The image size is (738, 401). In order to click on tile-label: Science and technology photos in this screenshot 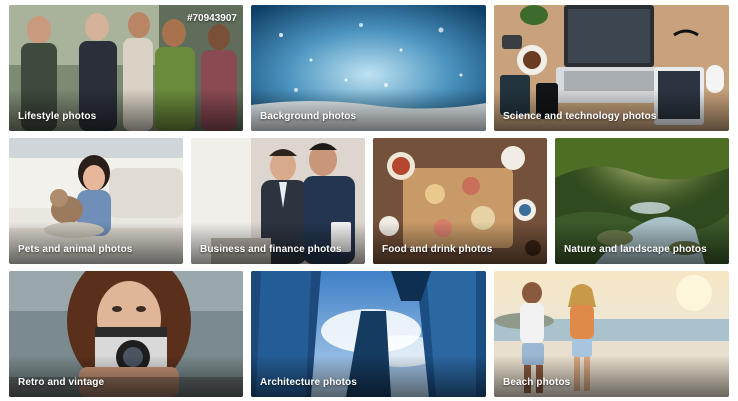, I will do `click(580, 116)`.